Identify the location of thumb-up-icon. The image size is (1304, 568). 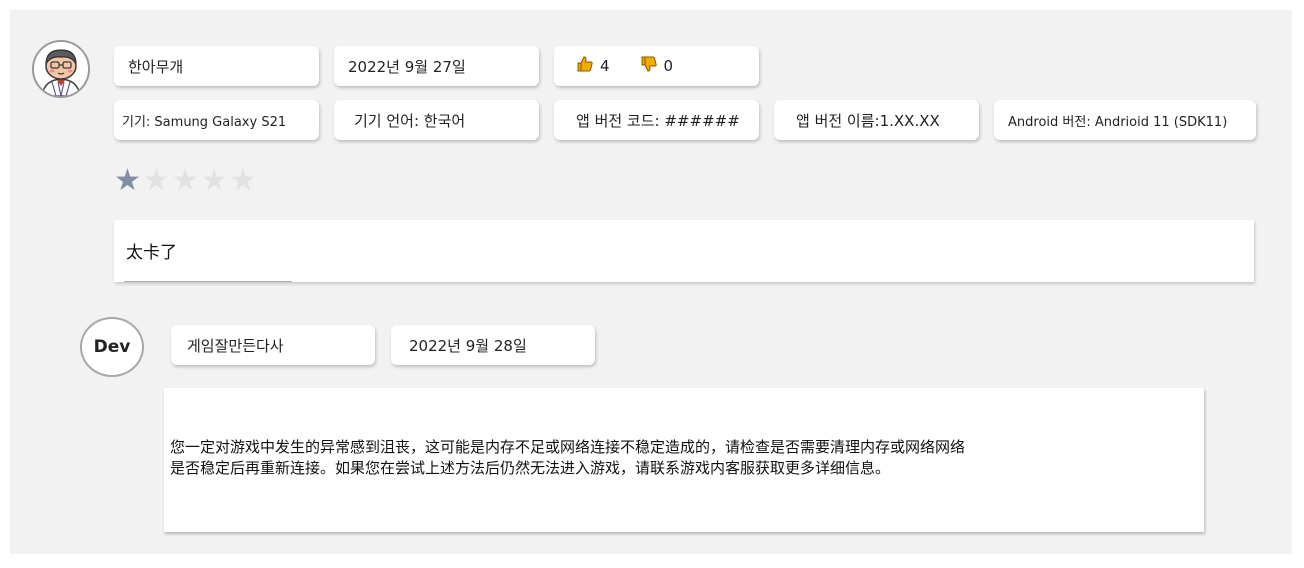
(585, 66).